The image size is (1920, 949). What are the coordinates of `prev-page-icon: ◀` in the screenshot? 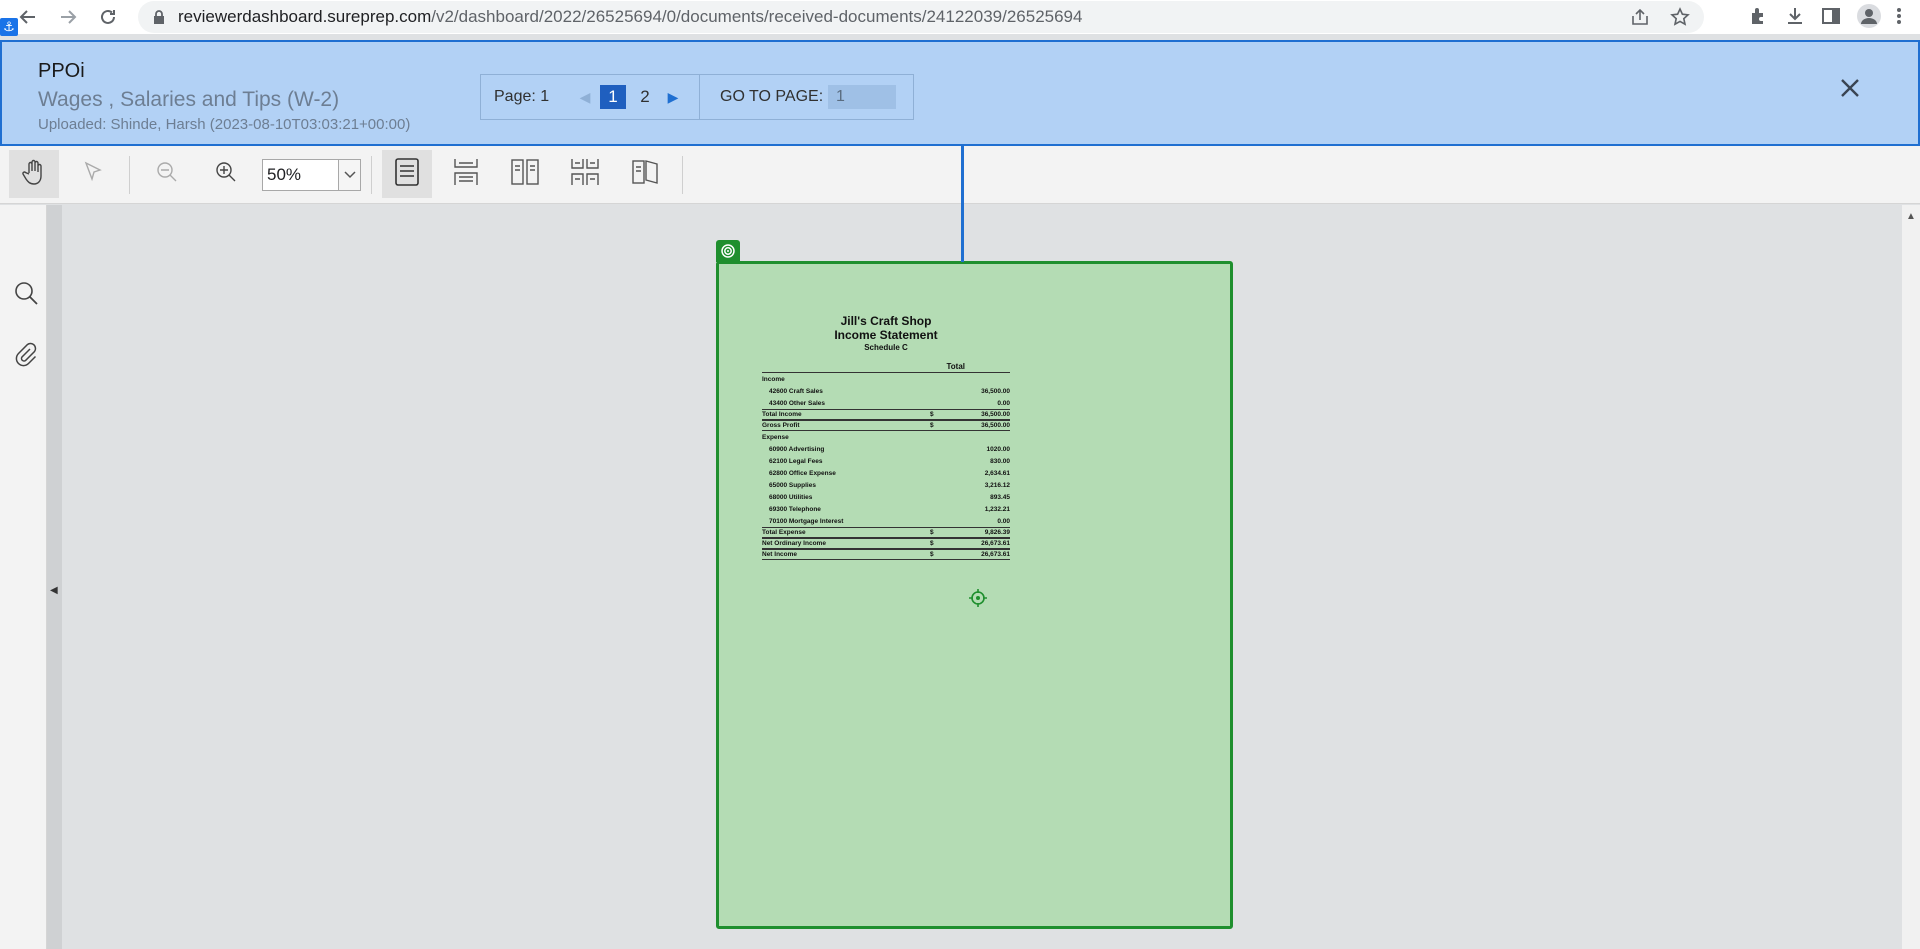 It's located at (585, 97).